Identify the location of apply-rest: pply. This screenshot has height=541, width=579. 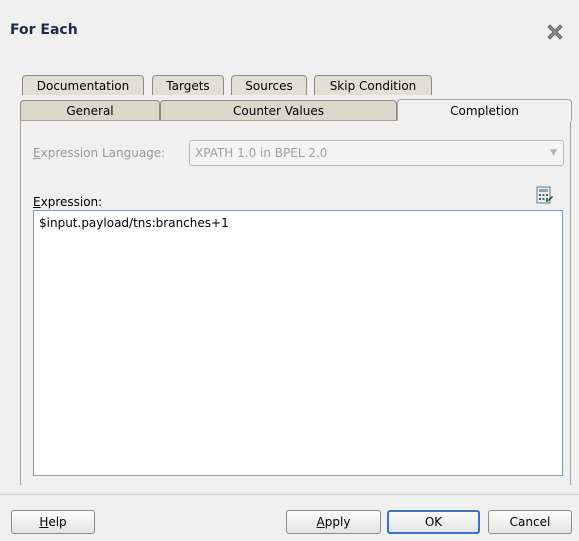
(337, 522).